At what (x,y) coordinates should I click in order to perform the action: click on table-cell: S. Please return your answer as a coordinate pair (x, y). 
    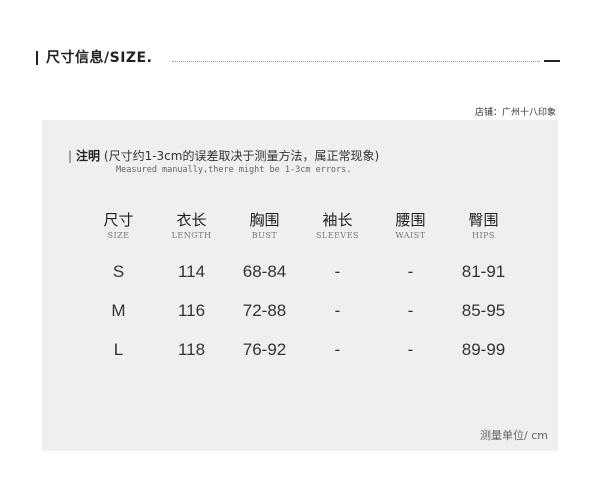
    Looking at the image, I should click on (118, 271).